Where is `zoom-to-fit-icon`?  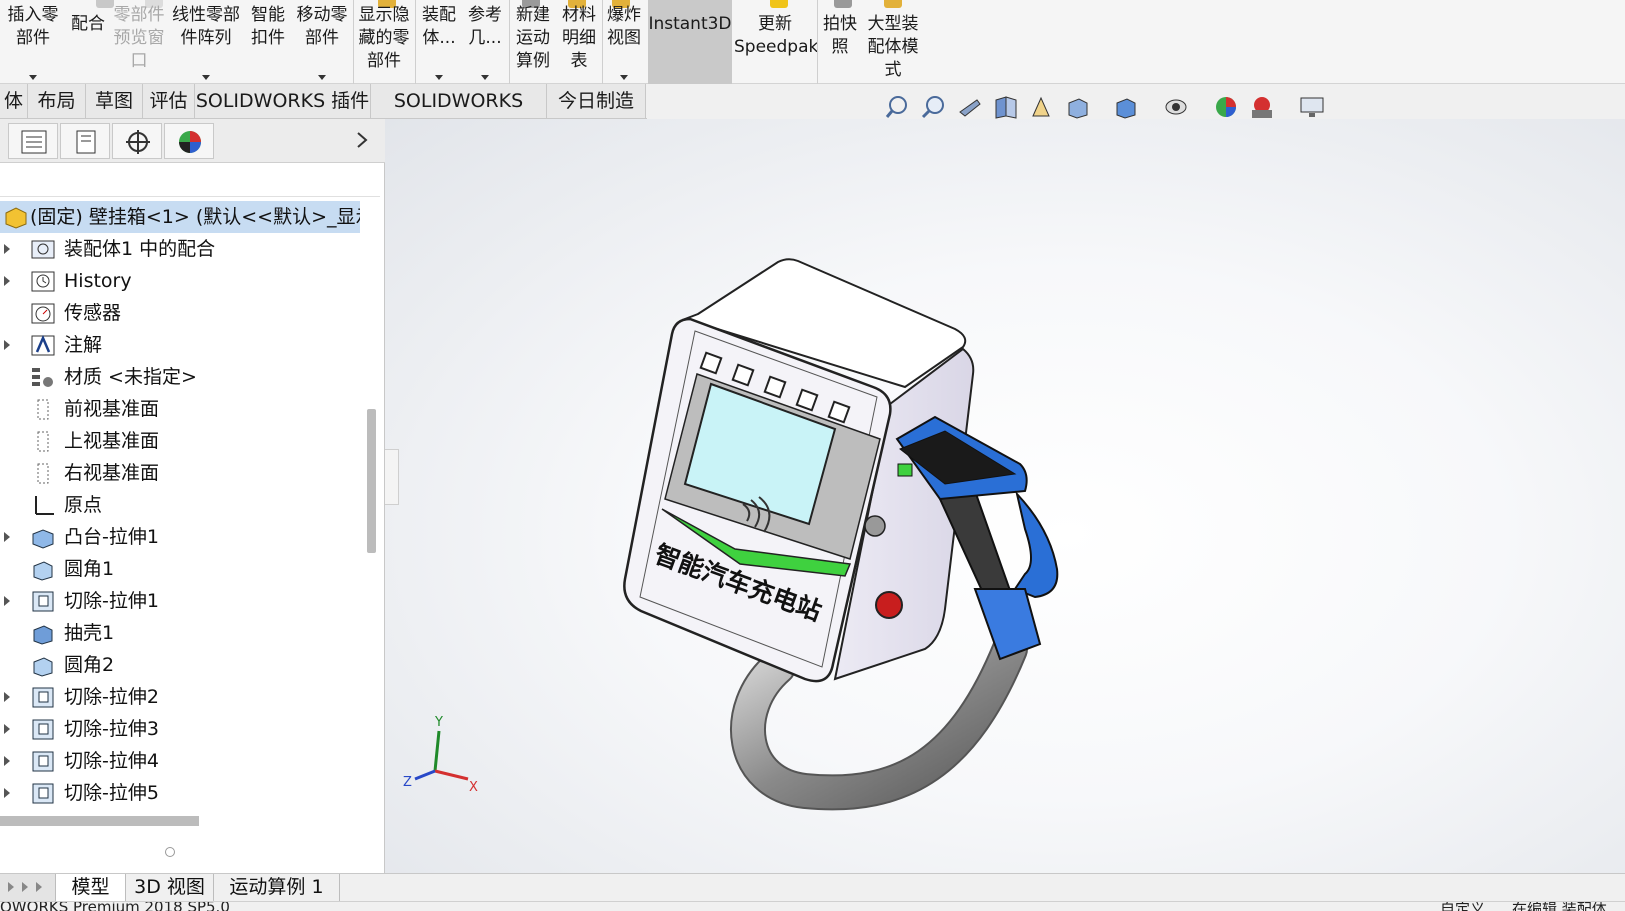
zoom-to-fit-icon is located at coordinates (898, 107).